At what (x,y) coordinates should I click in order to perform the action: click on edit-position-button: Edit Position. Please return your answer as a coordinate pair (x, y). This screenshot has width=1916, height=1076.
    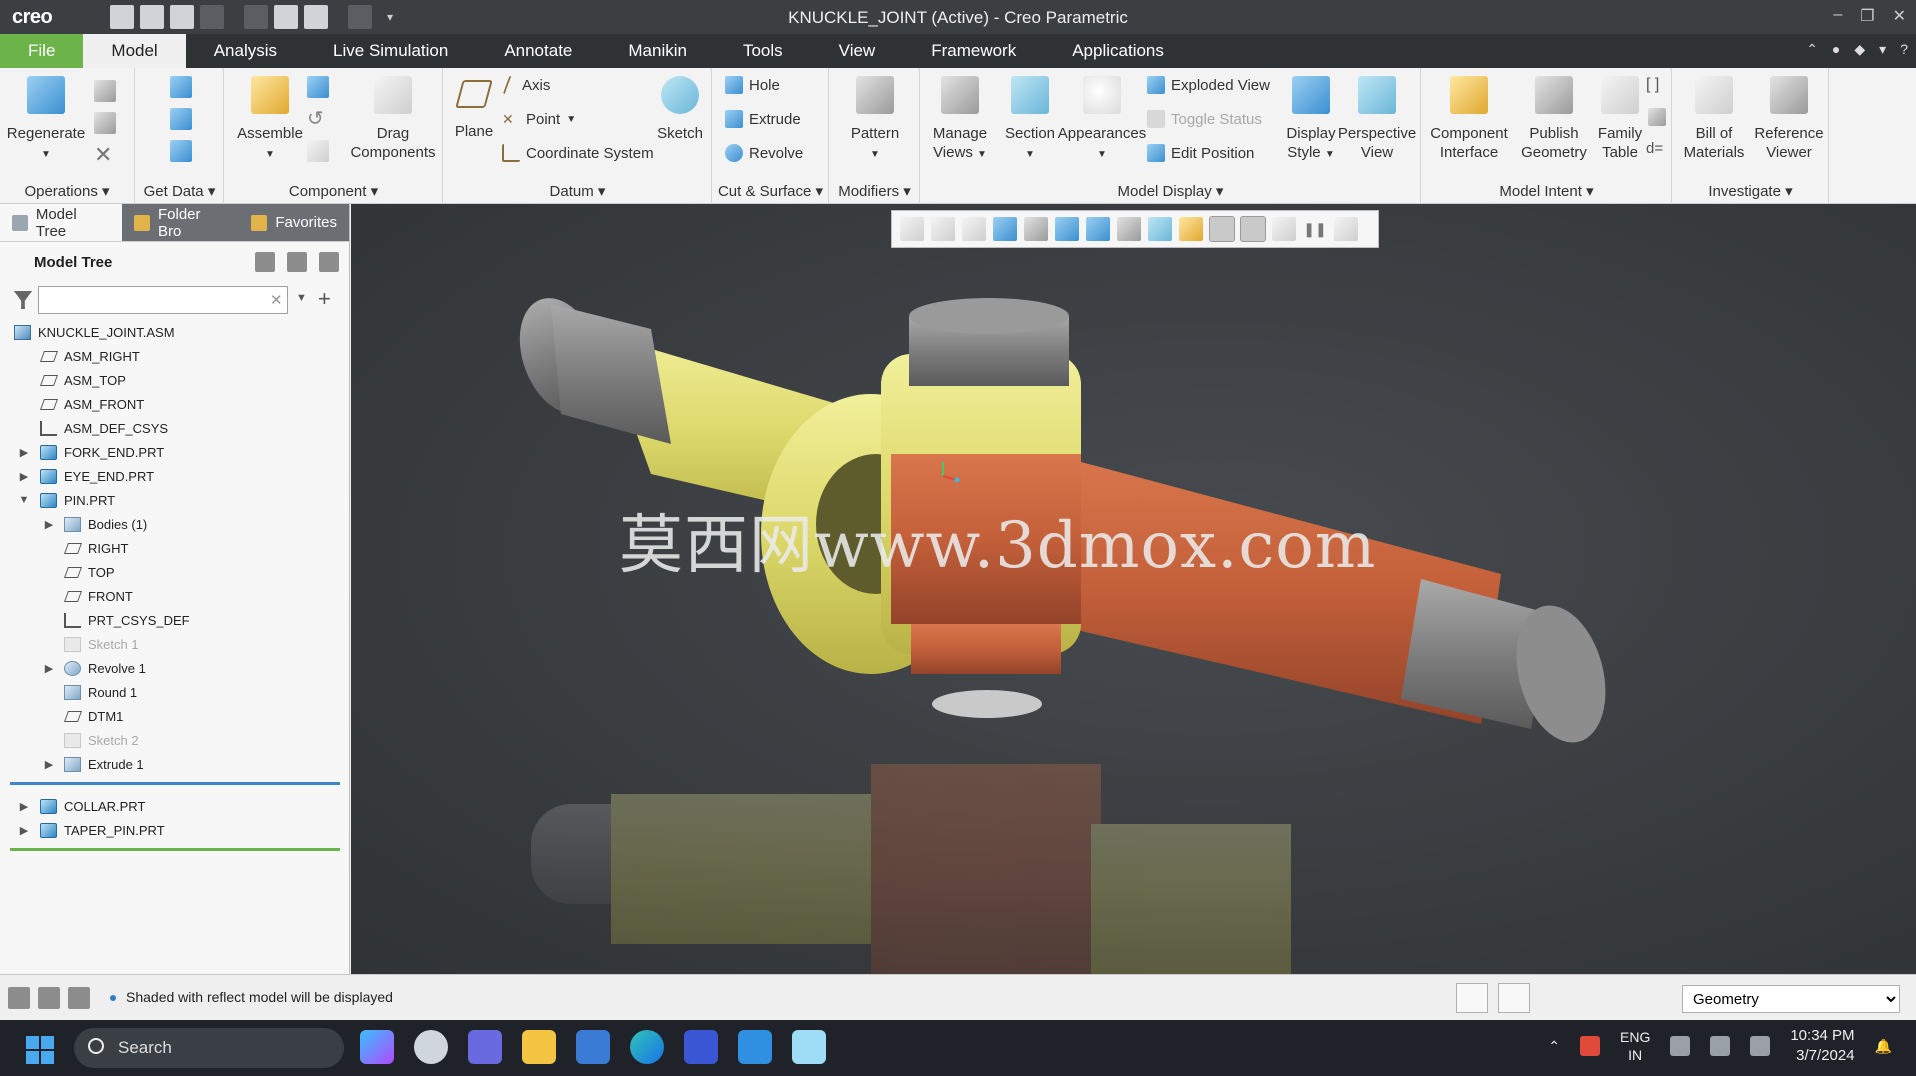
    Looking at the image, I should click on (1200, 153).